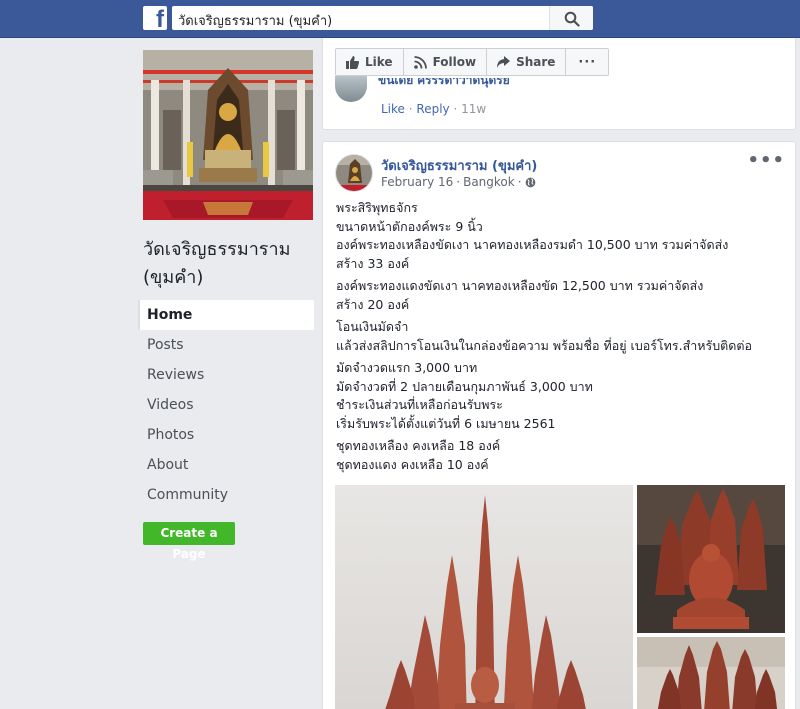 This screenshot has width=800, height=709. Describe the element at coordinates (454, 62) in the screenshot. I see `follow-label: Follow` at that location.